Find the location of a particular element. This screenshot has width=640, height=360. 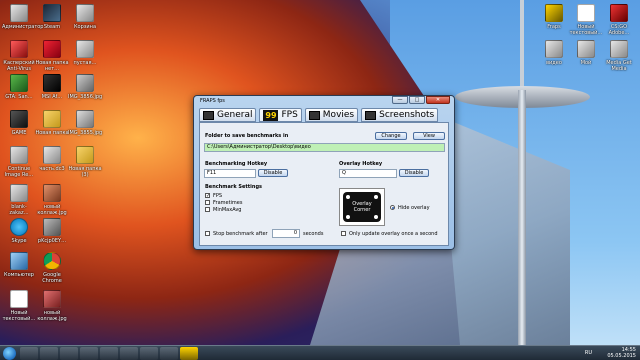

hide-overlay-label: Hide overlay is located at coordinates (414, 208).